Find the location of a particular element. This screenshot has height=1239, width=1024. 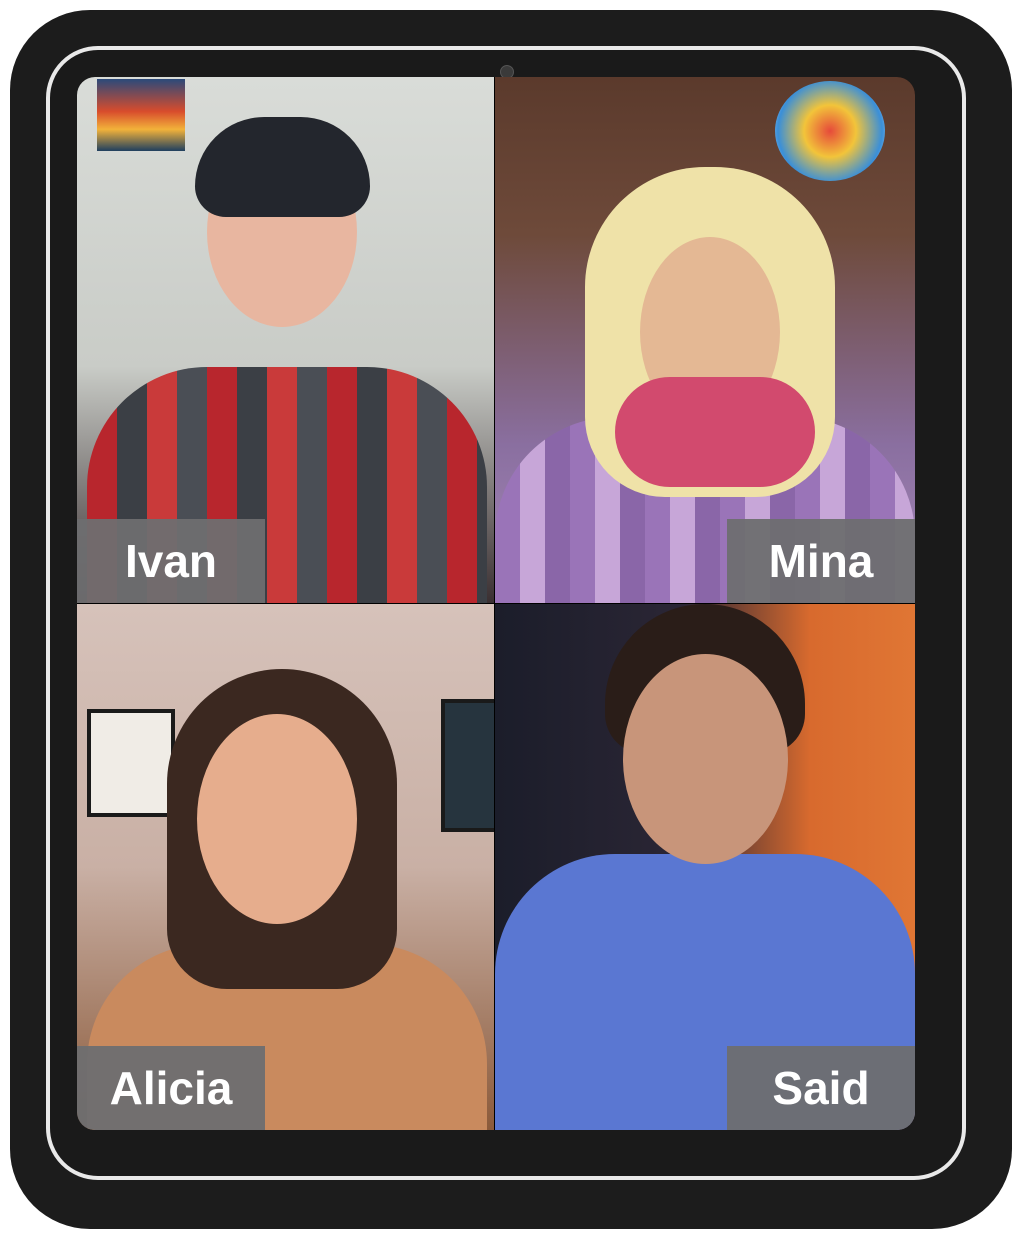

participant-name-label: Said is located at coordinates (821, 1088).